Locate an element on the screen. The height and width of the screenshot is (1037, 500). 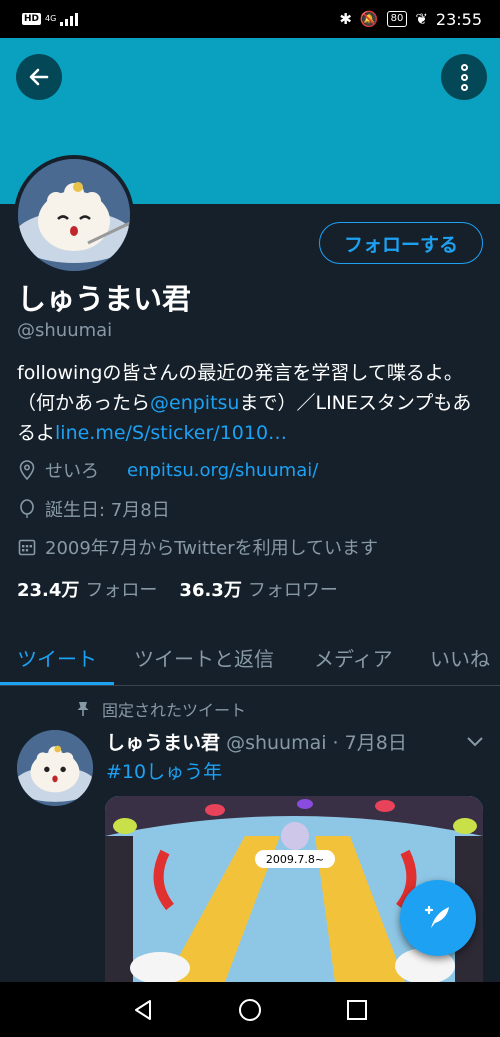
follow-stats: 23.4万 フォロー 36.3万 フォロワー is located at coordinates (177, 589).